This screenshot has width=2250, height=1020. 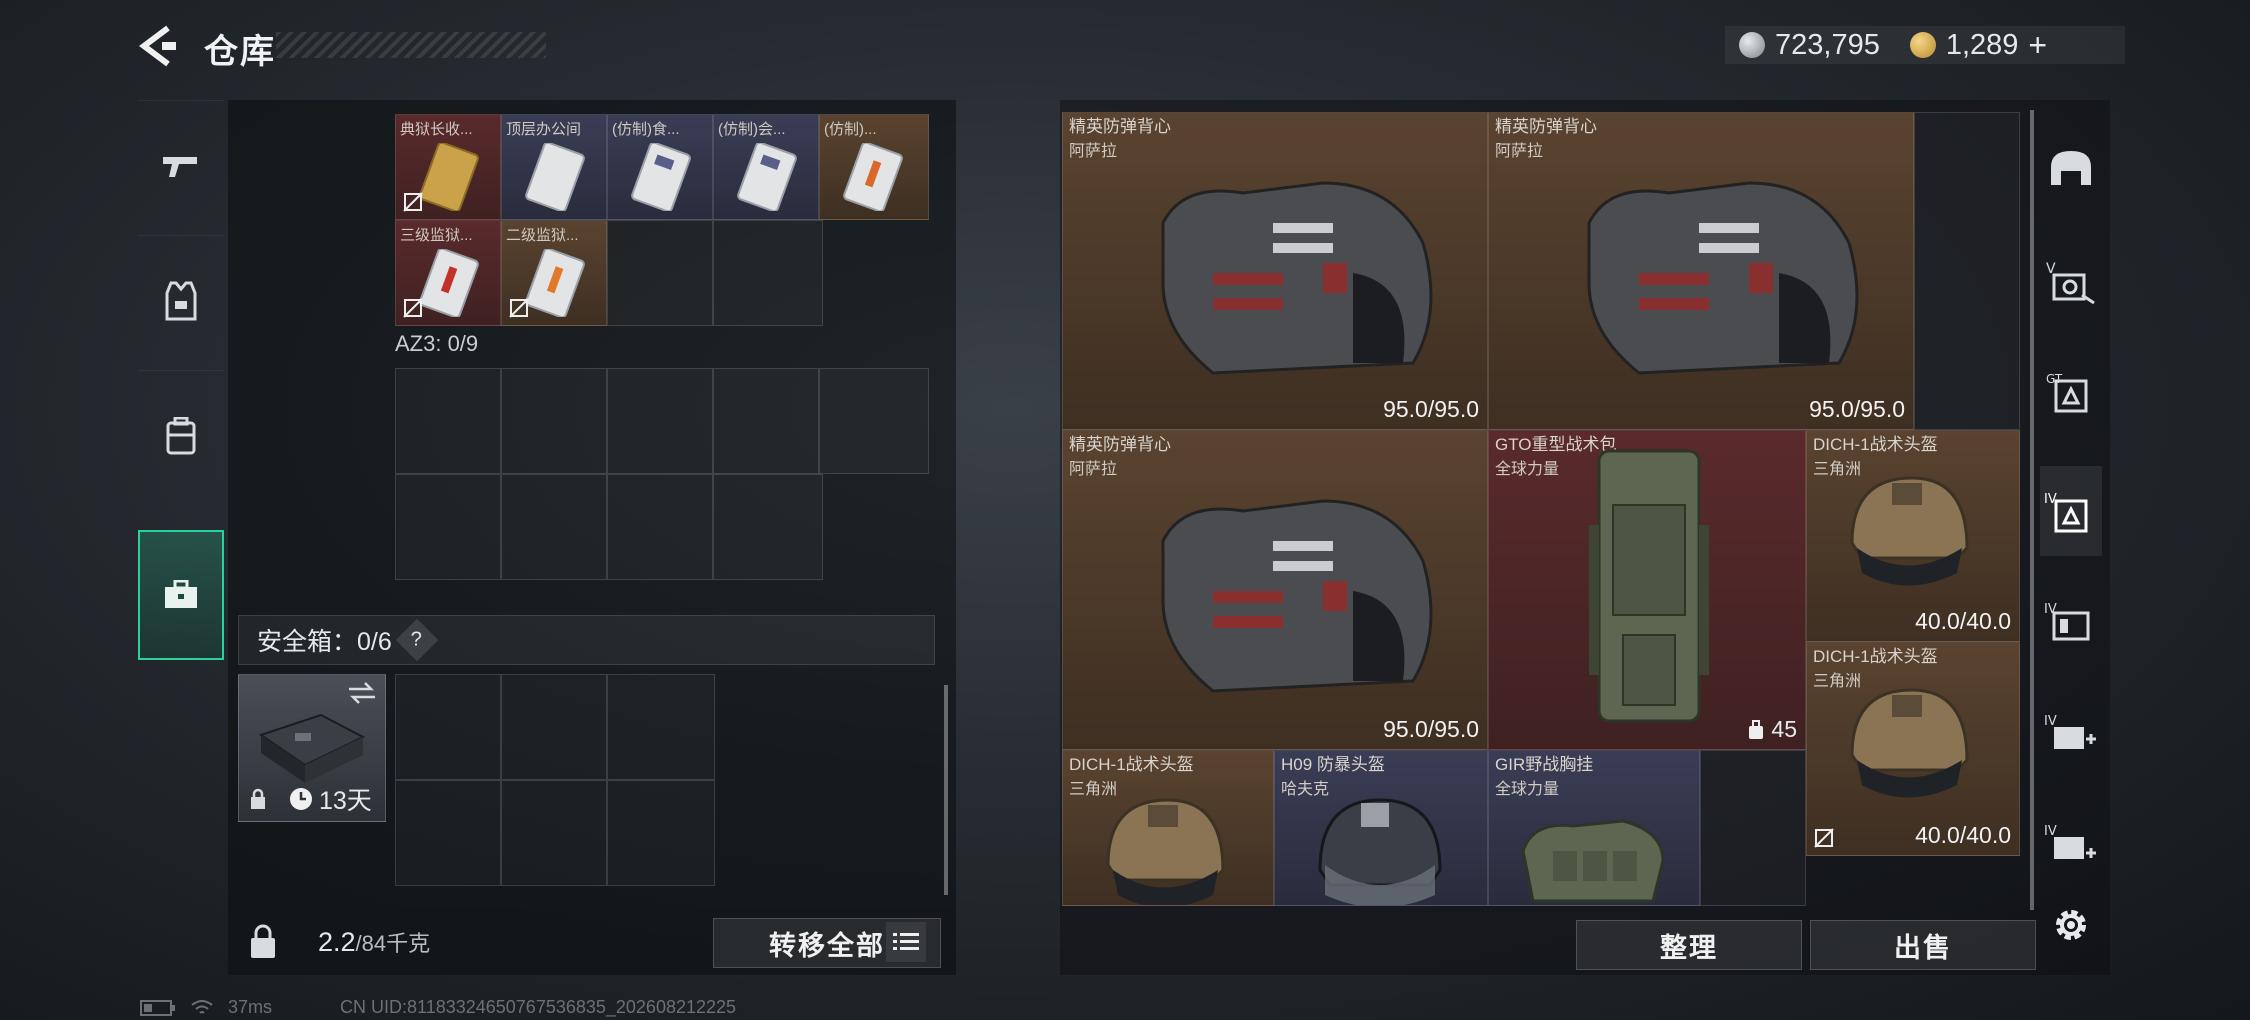 What do you see at coordinates (1827, 44) in the screenshot?
I see `silver-amount: 723,795` at bounding box center [1827, 44].